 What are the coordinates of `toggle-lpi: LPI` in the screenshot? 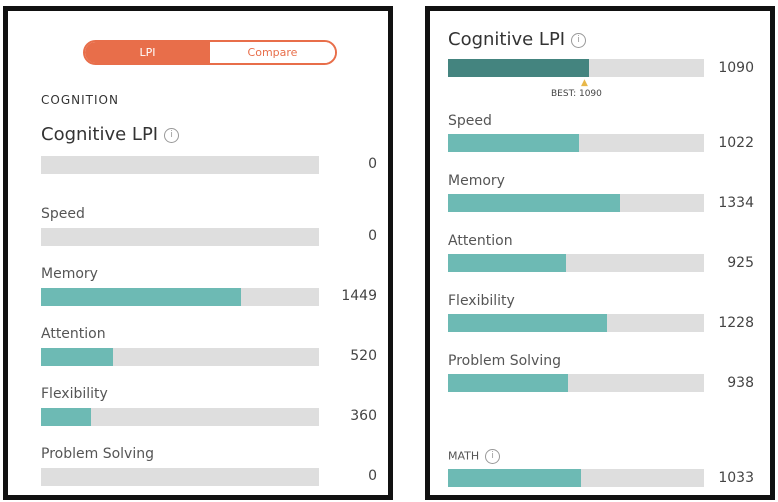 It's located at (147, 52).